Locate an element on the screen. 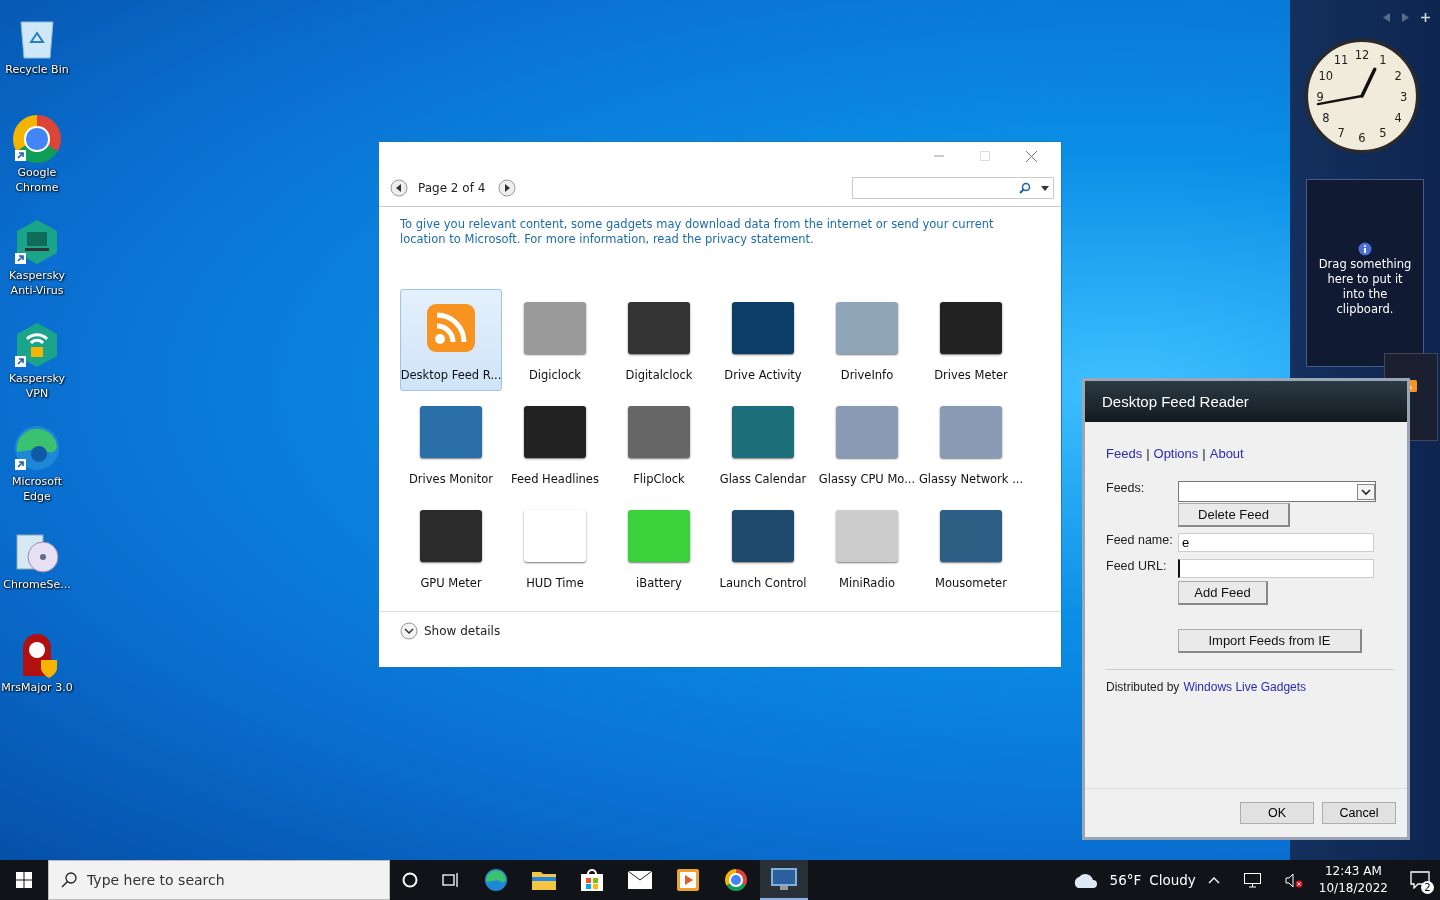 This screenshot has height=900, width=1440. task-view-icon is located at coordinates (451, 880).